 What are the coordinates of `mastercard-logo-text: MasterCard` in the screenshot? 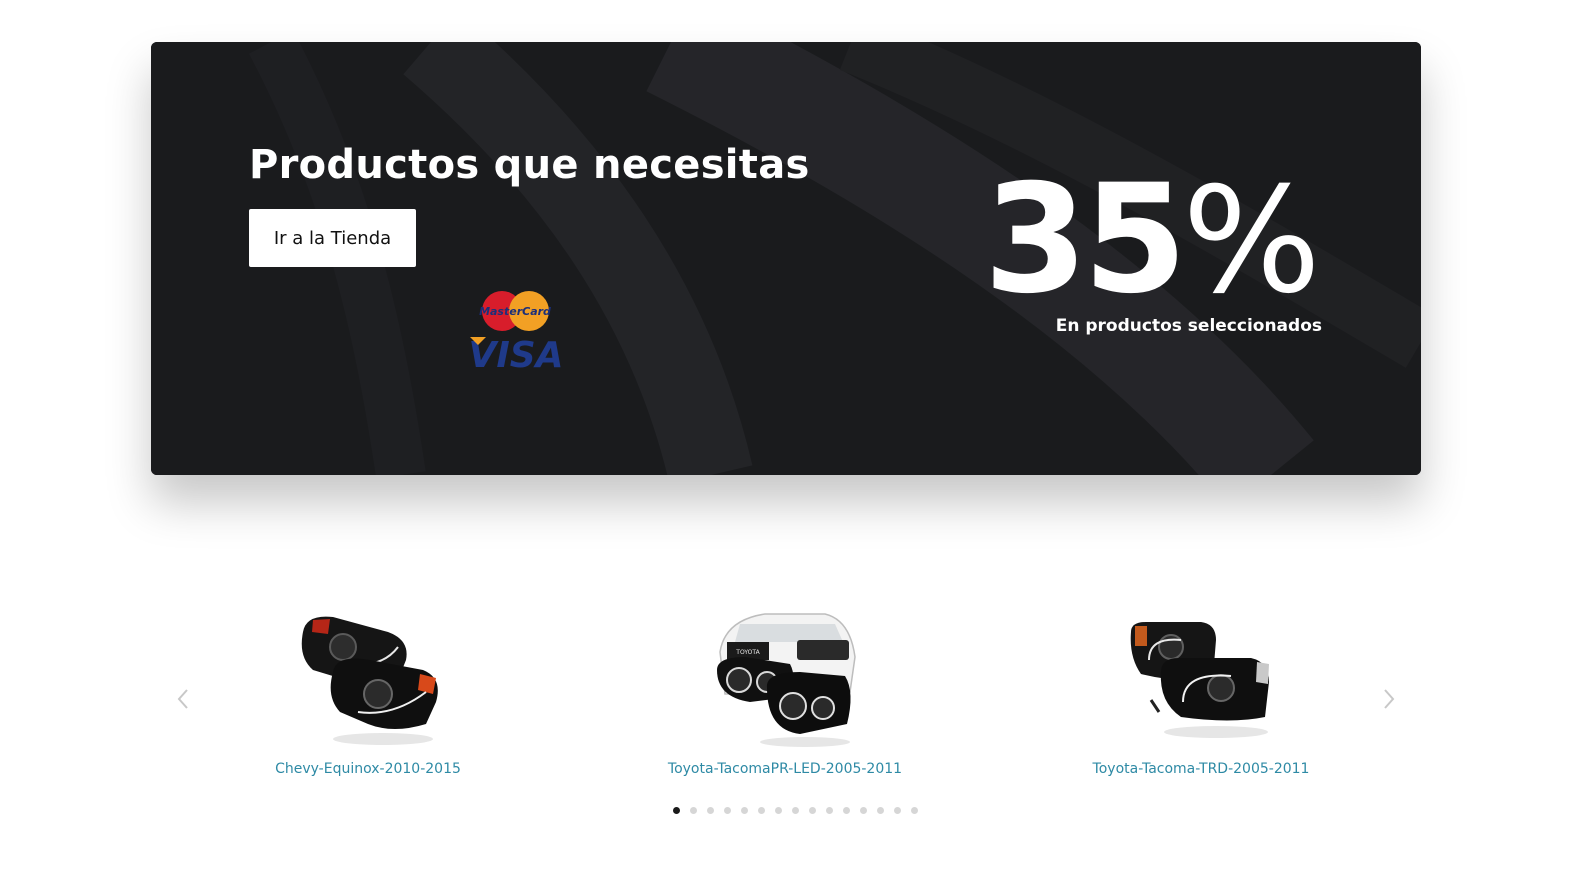 It's located at (515, 311).